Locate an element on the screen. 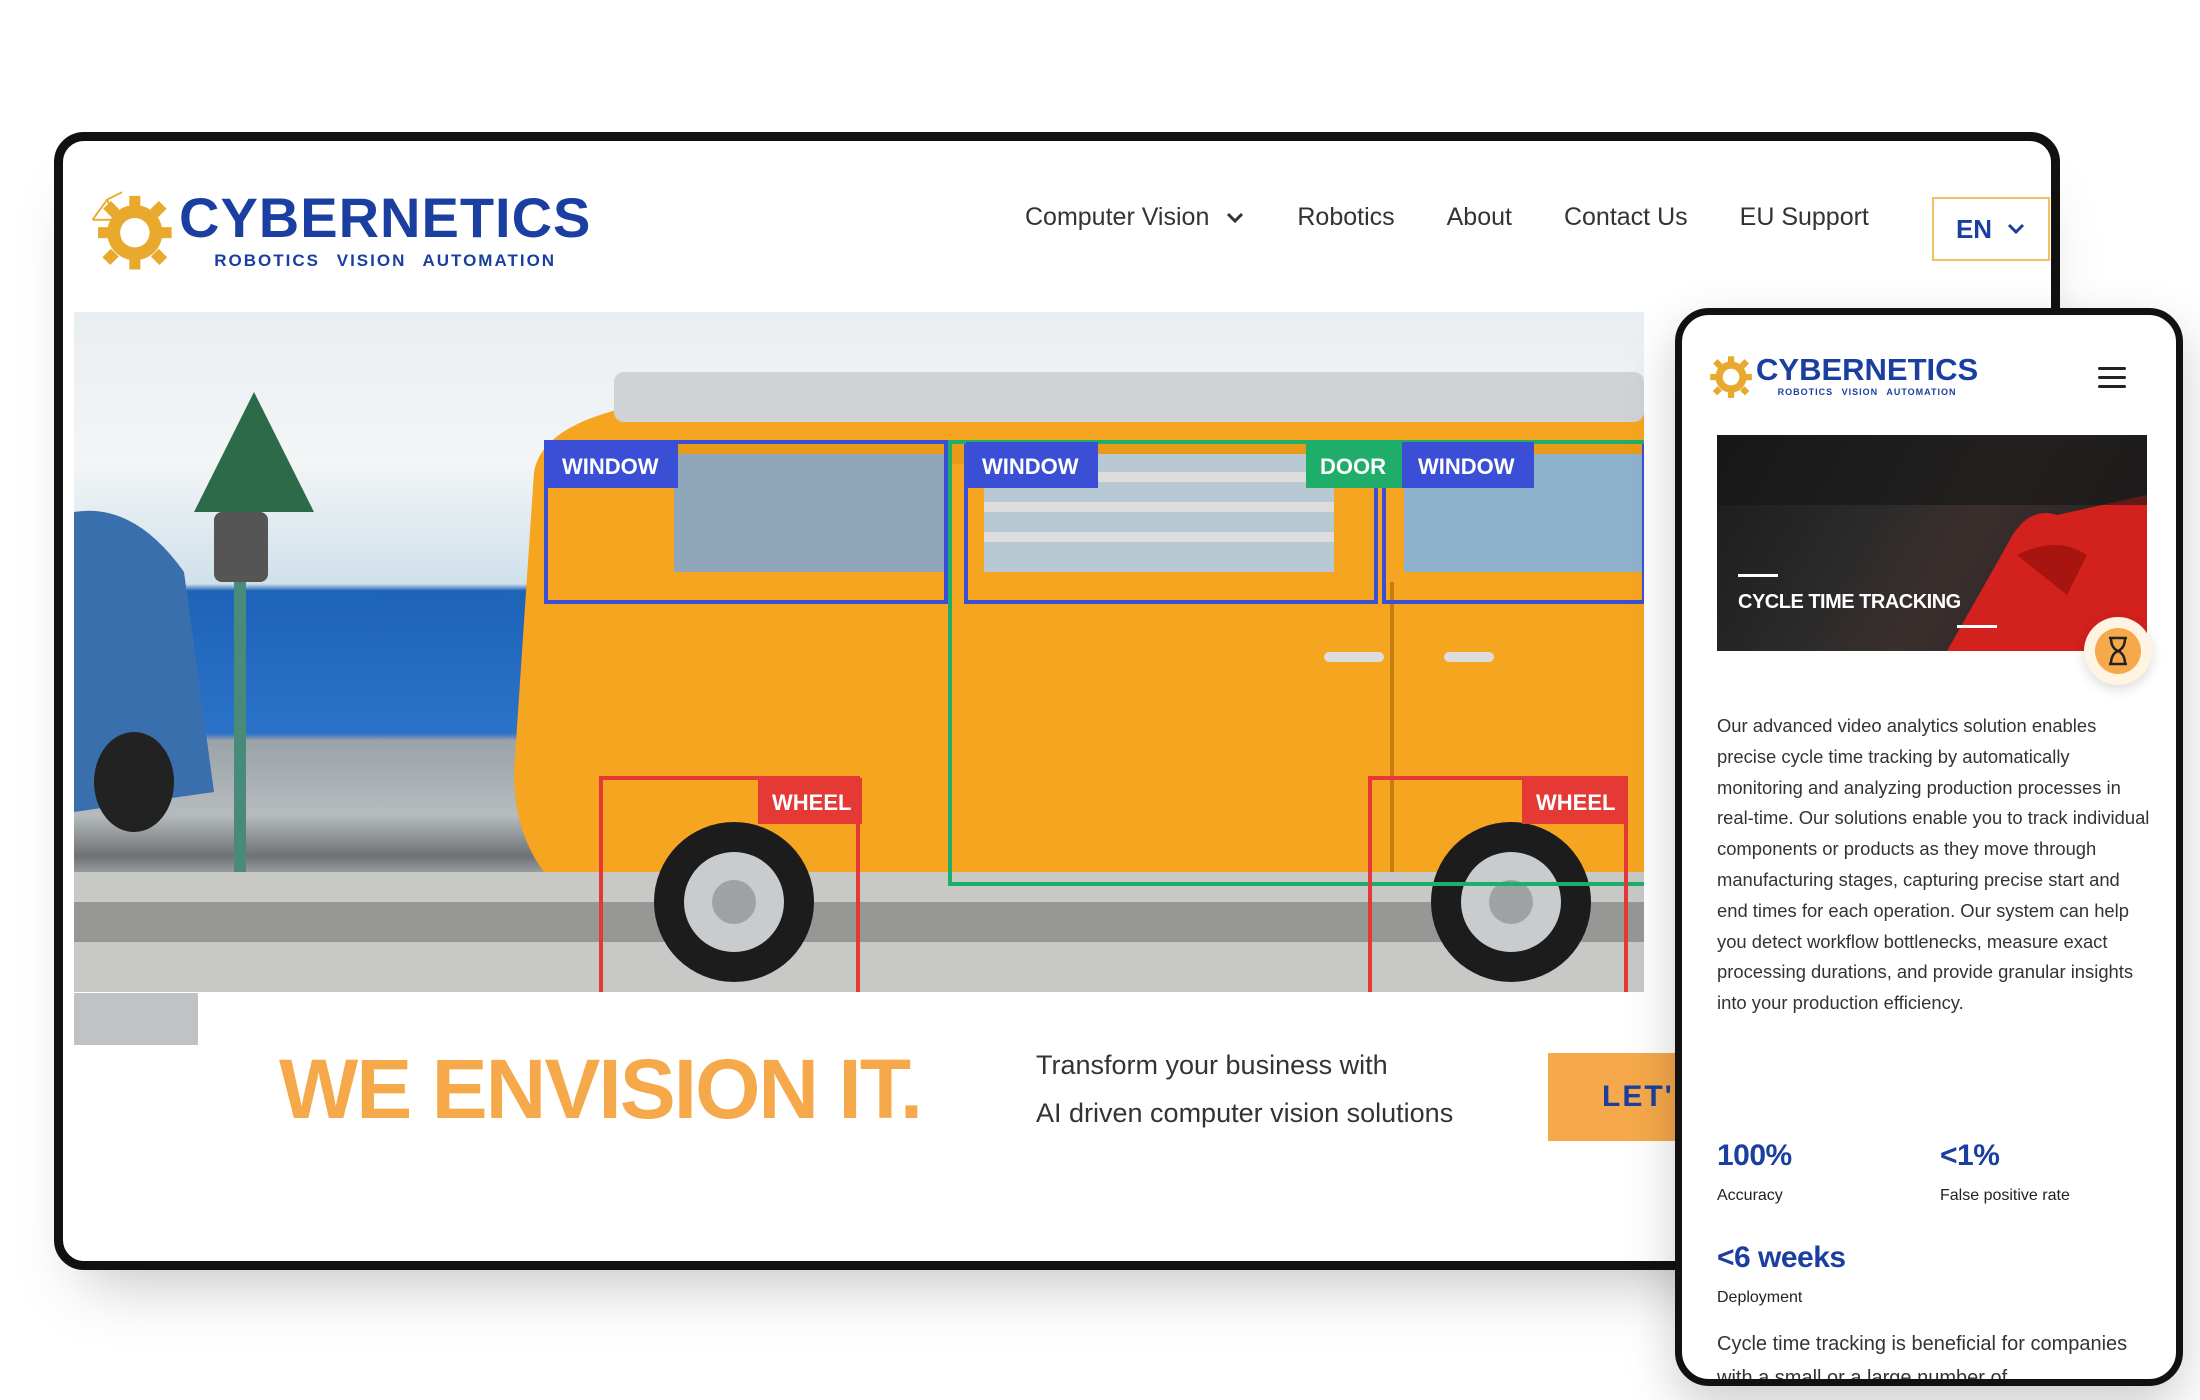 This screenshot has height=1400, width=2200. stat-accuracy-label: Accuracy is located at coordinates (1750, 1195).